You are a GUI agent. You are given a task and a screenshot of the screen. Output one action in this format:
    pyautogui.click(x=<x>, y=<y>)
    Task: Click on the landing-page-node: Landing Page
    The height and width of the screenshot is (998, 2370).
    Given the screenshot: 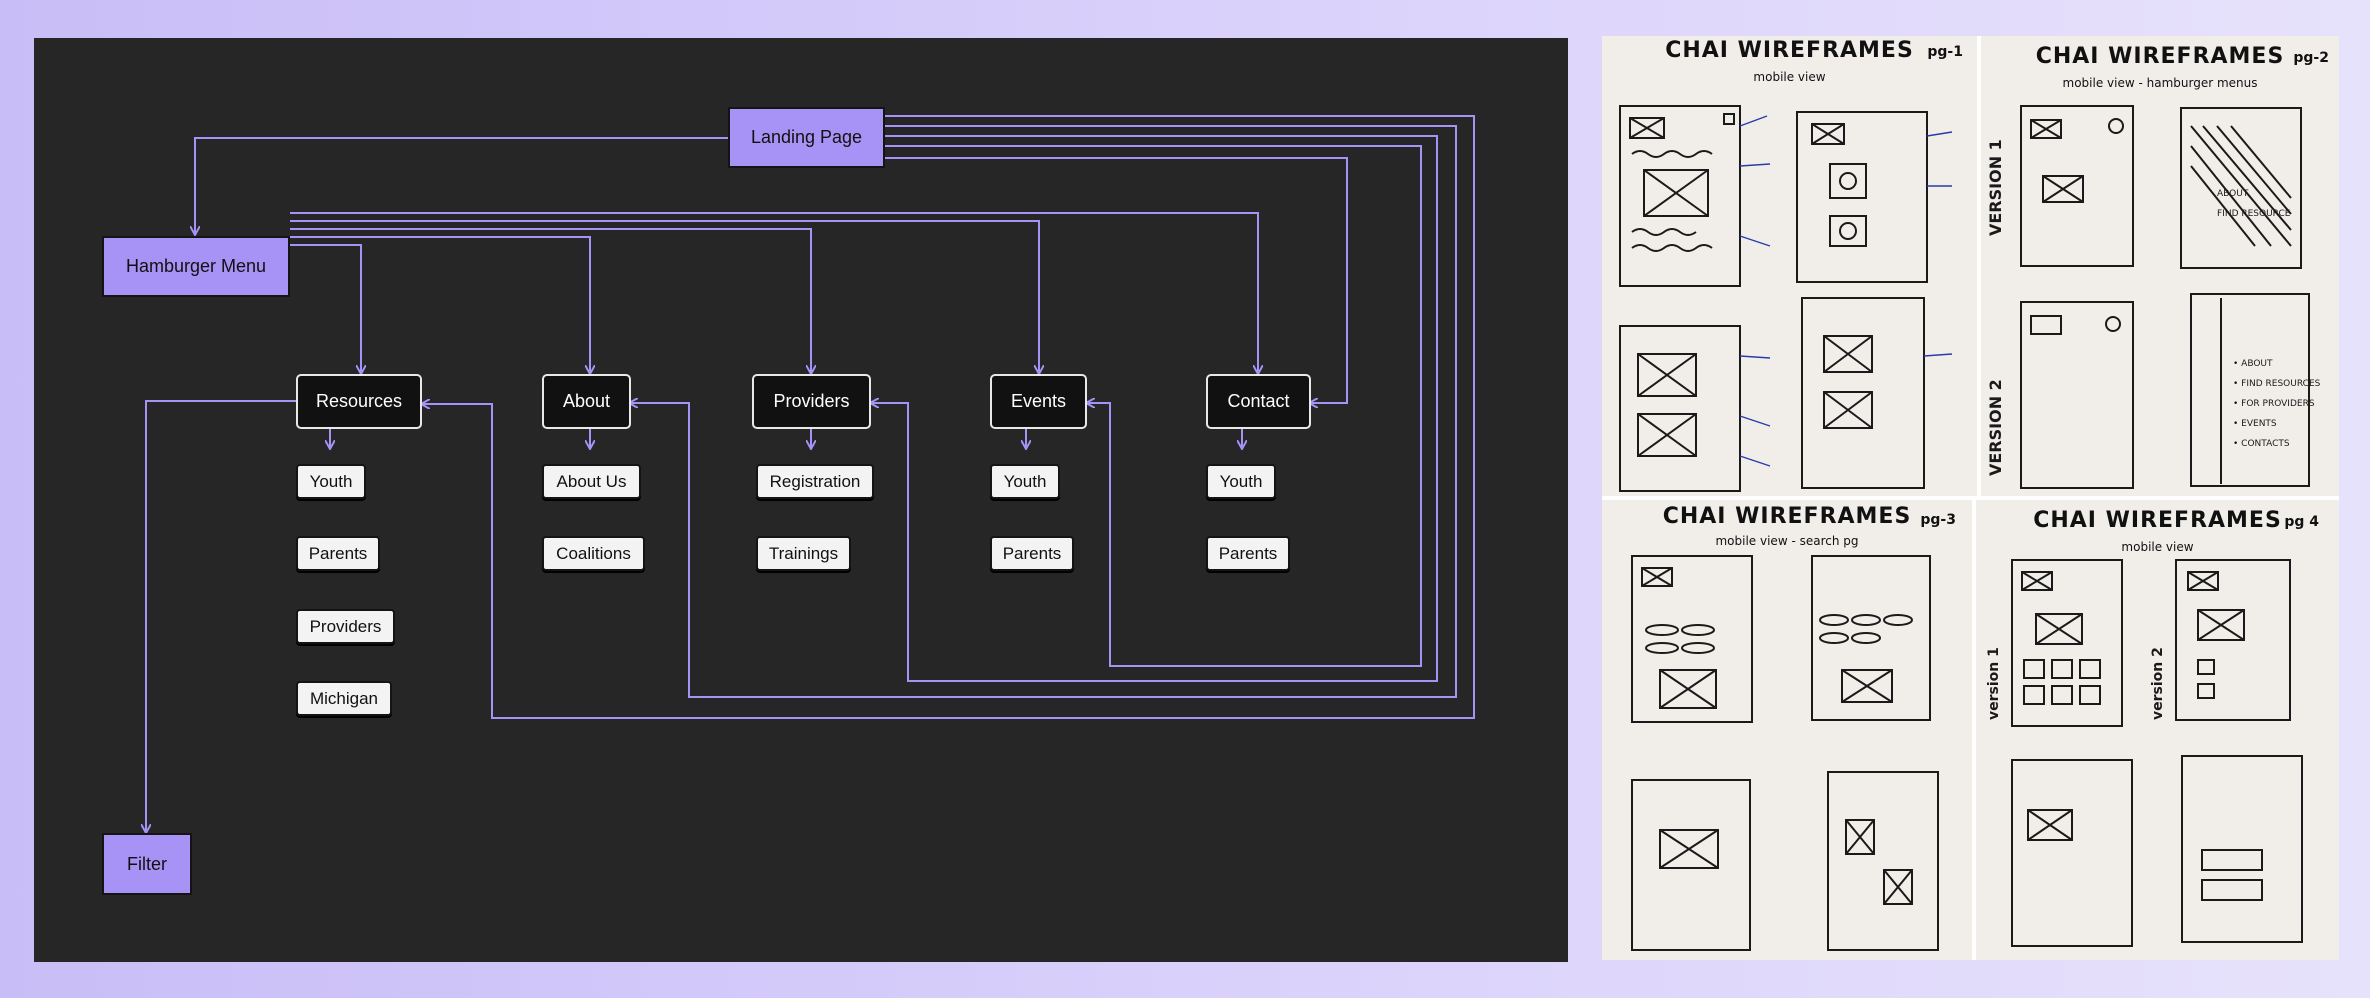 What is the action you would take?
    pyautogui.click(x=806, y=137)
    